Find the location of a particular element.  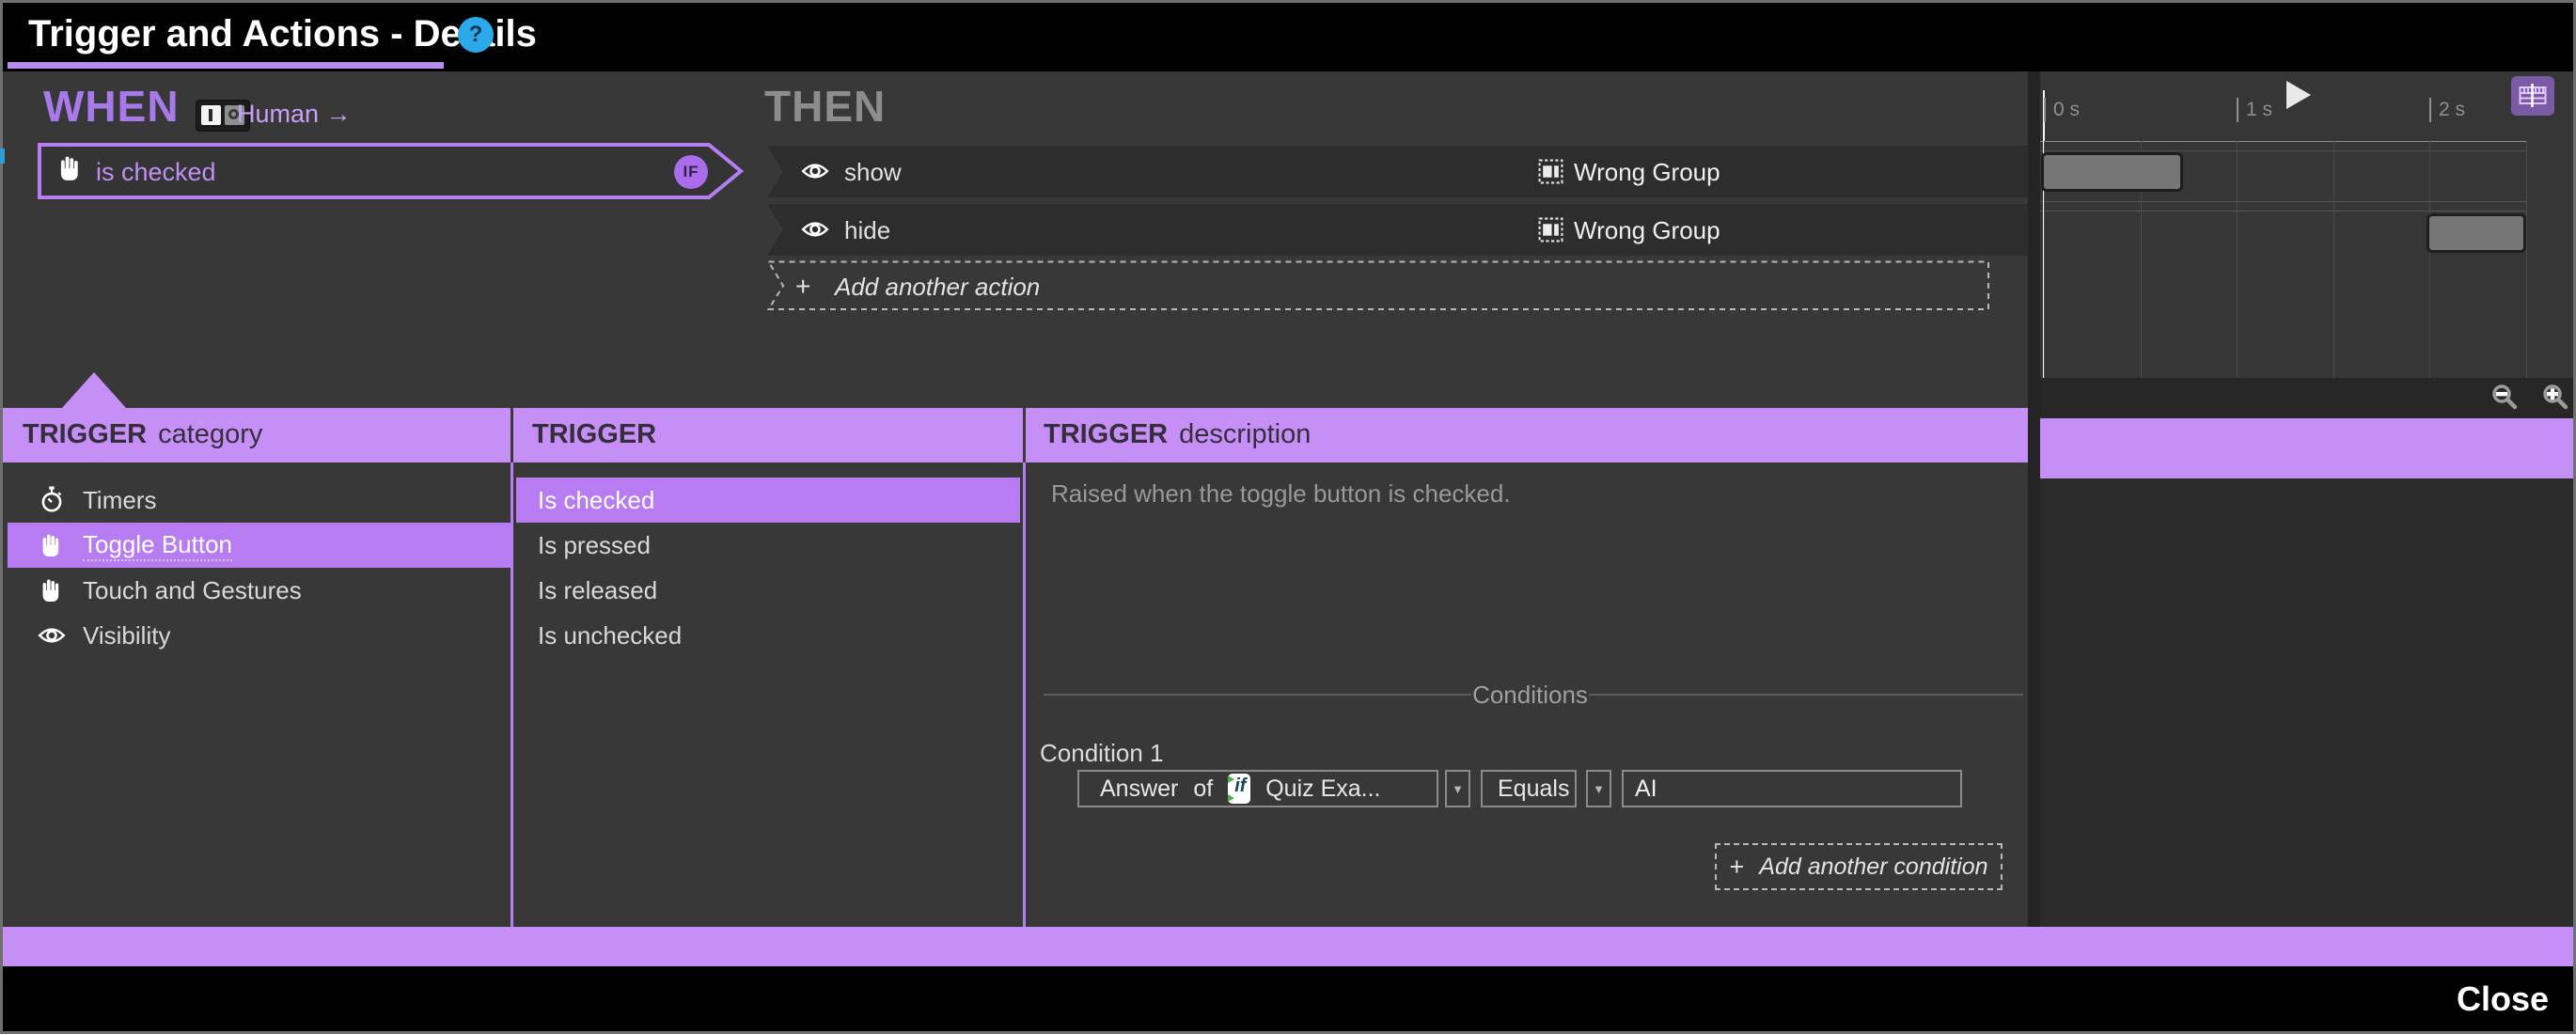

trigger-item-is-pressed: Is pressed is located at coordinates (768, 545).